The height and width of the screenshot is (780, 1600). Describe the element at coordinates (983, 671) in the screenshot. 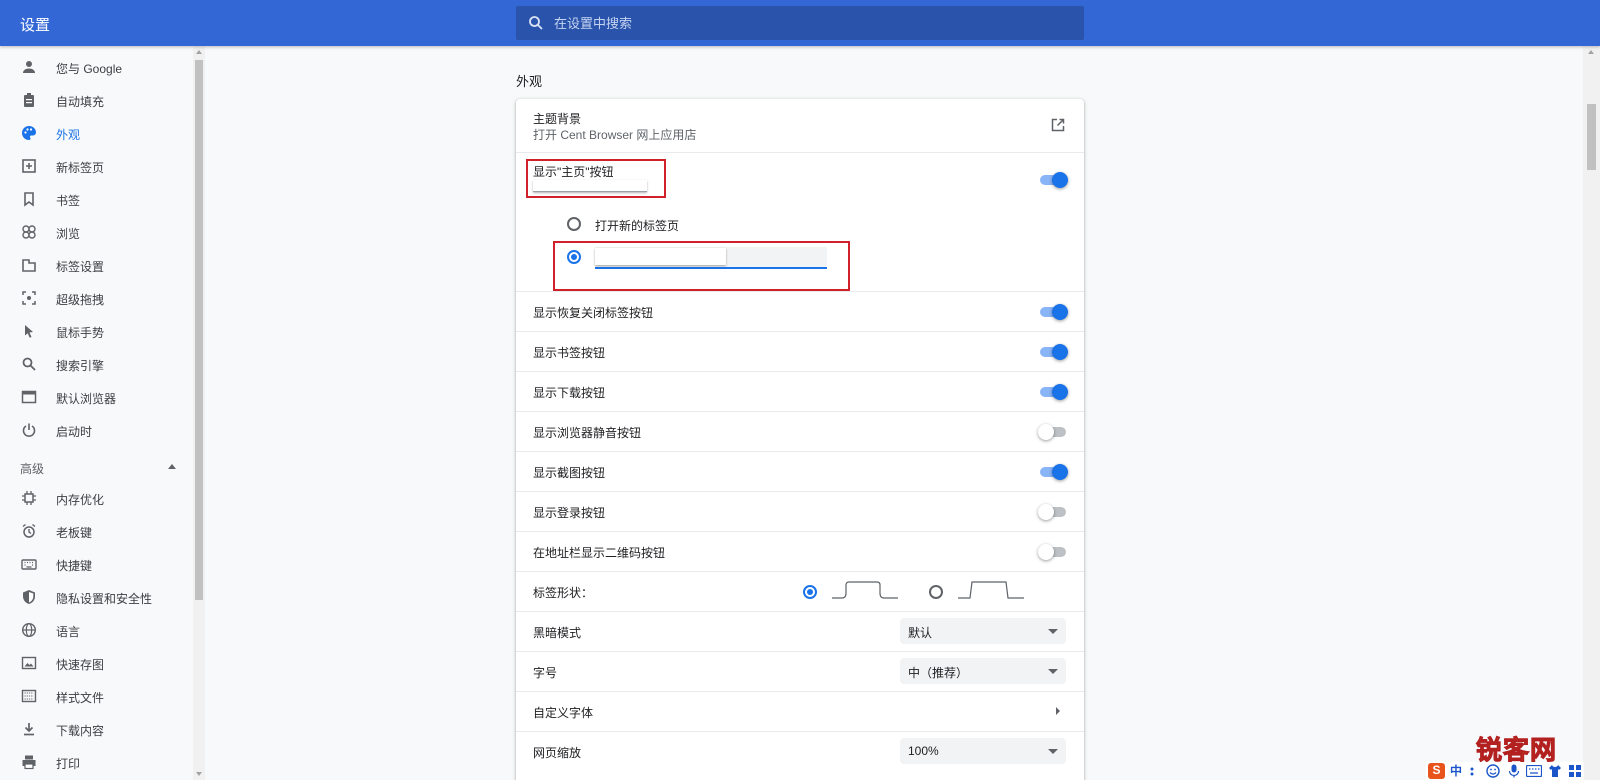

I see `font-size-select: 中（推荐）` at that location.